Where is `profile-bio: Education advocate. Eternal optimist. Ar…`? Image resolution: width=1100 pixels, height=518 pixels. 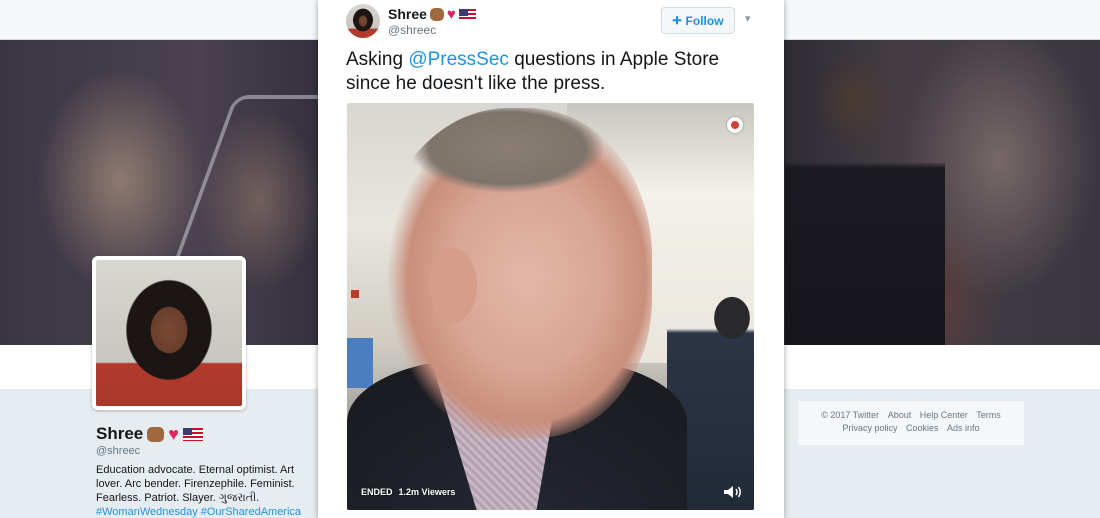 profile-bio: Education advocate. Eternal optimist. Ar… is located at coordinates (195, 484).